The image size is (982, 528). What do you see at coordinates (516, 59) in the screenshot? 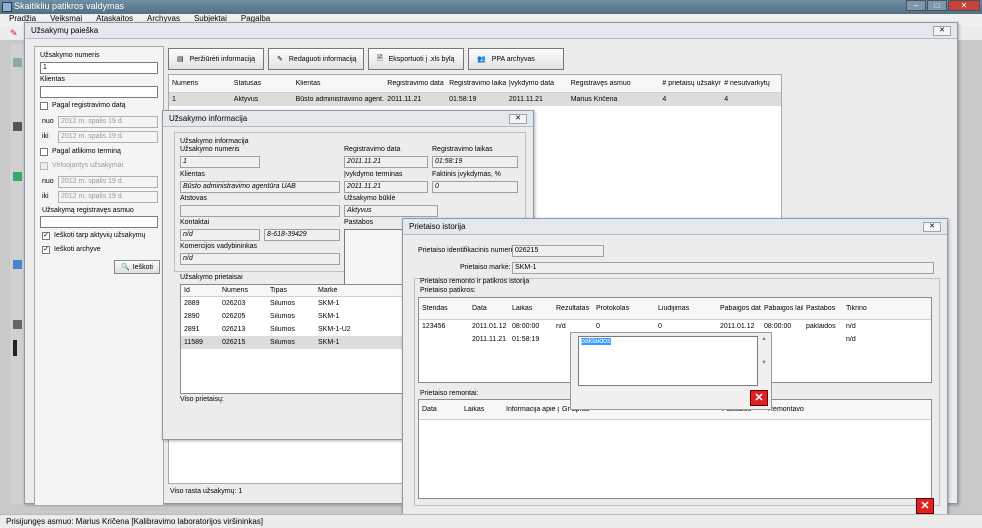
I see `ppa-archive-button: 👥 PPA archyvas` at bounding box center [516, 59].